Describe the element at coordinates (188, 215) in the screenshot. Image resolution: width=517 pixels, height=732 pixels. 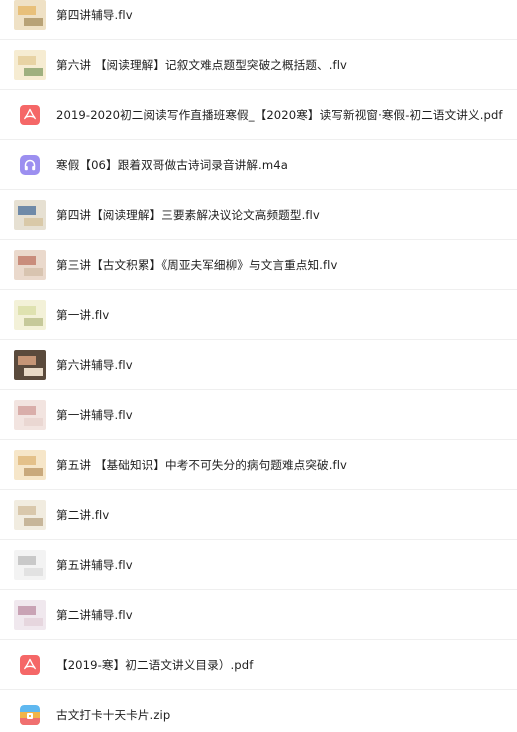
I see `file-name: 第四讲【阅读理解】三要素解决议论文高频题型.flv` at that location.